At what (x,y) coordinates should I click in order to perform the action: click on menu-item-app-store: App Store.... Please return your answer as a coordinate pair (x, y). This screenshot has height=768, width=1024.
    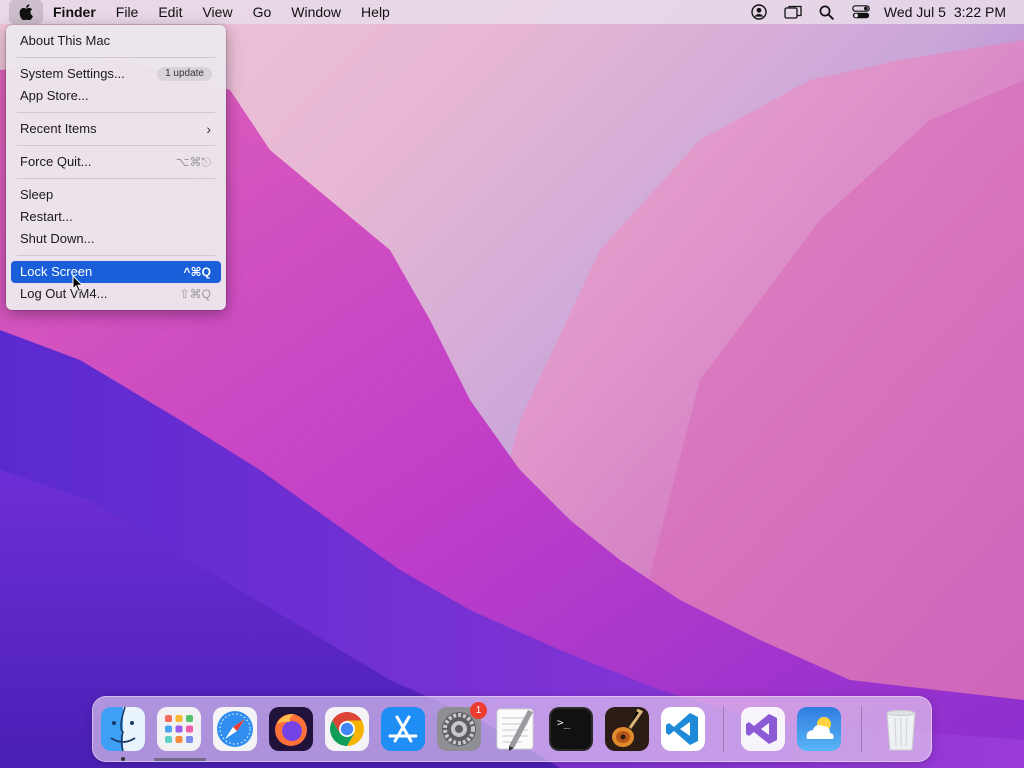
    Looking at the image, I should click on (116, 96).